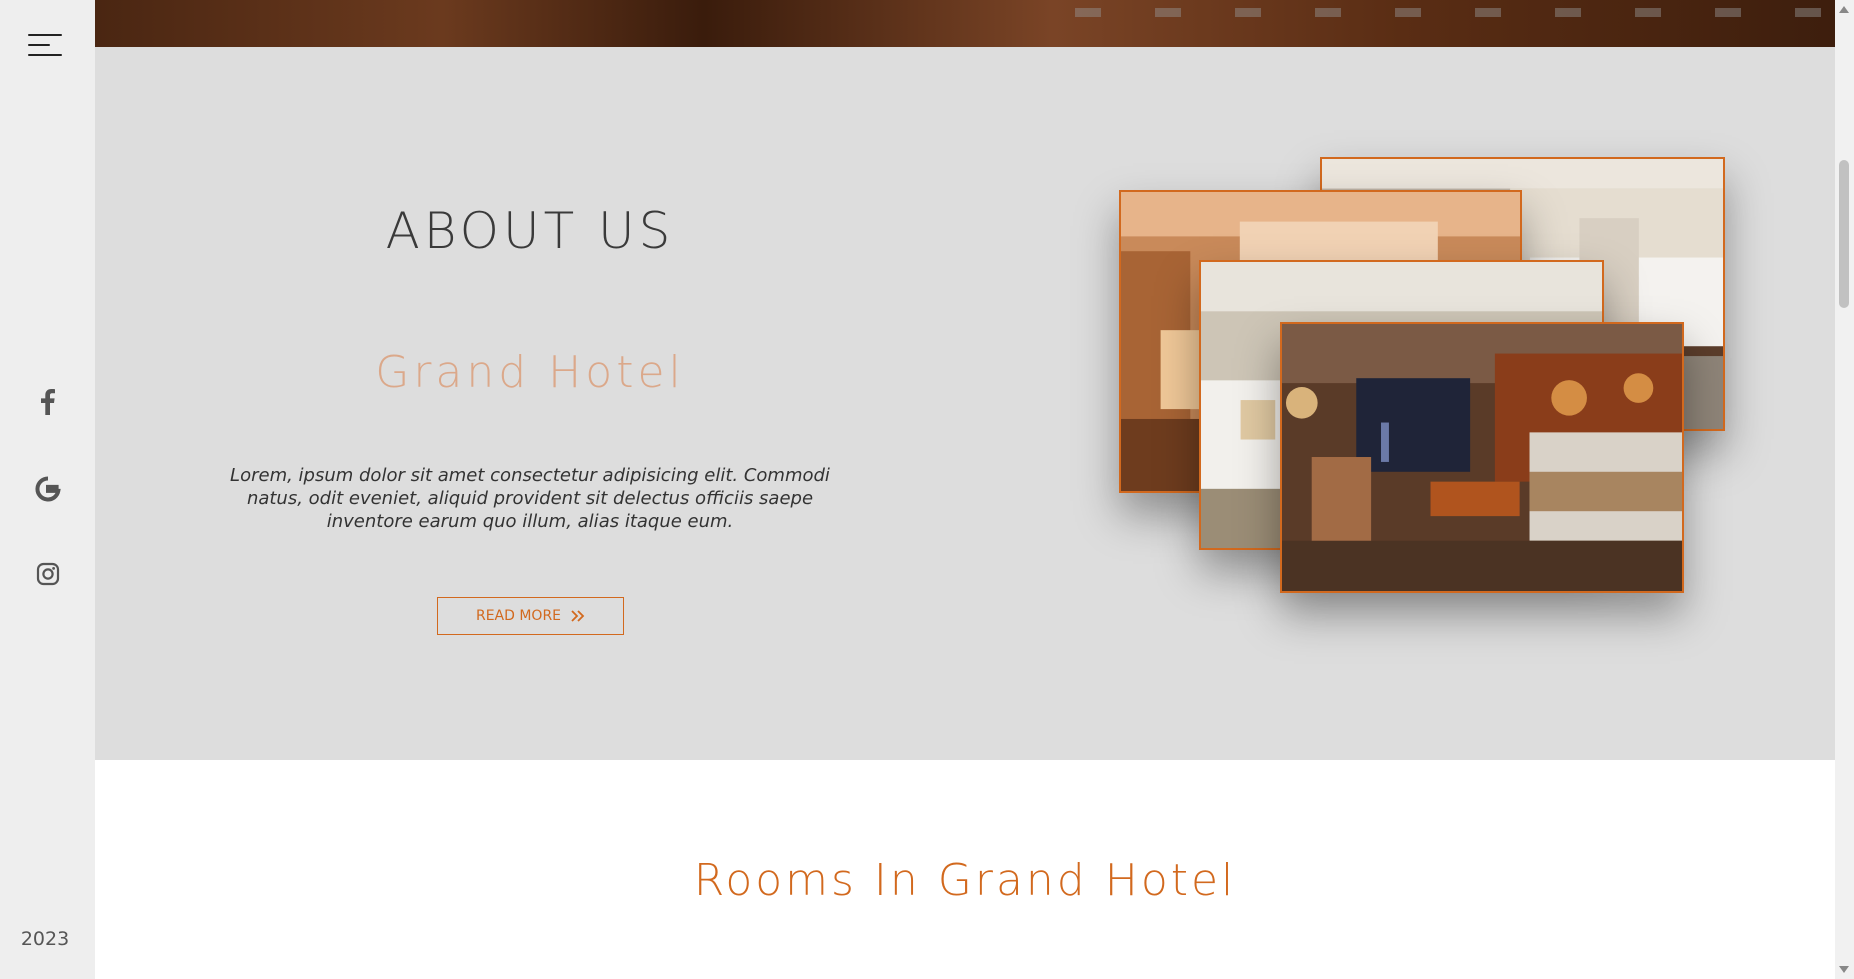 This screenshot has width=1854, height=979. I want to click on google-icon, so click(47, 489).